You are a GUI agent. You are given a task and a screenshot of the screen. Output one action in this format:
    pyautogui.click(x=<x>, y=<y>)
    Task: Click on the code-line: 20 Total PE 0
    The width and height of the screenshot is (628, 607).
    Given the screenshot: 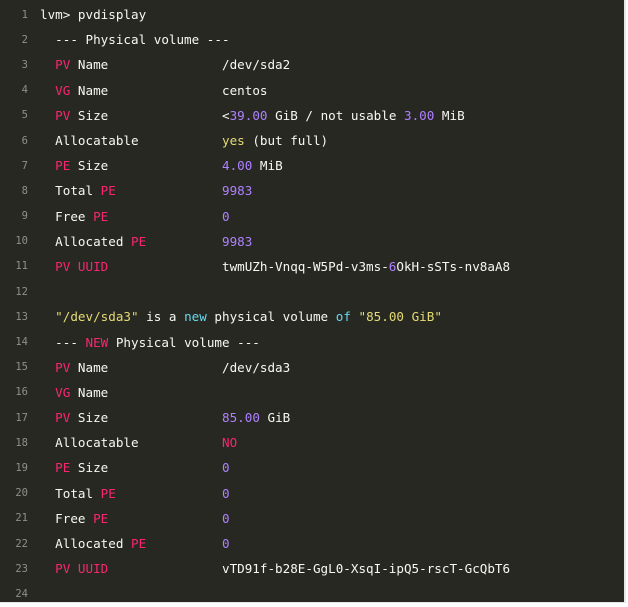 What is the action you would take?
    pyautogui.click(x=312, y=493)
    